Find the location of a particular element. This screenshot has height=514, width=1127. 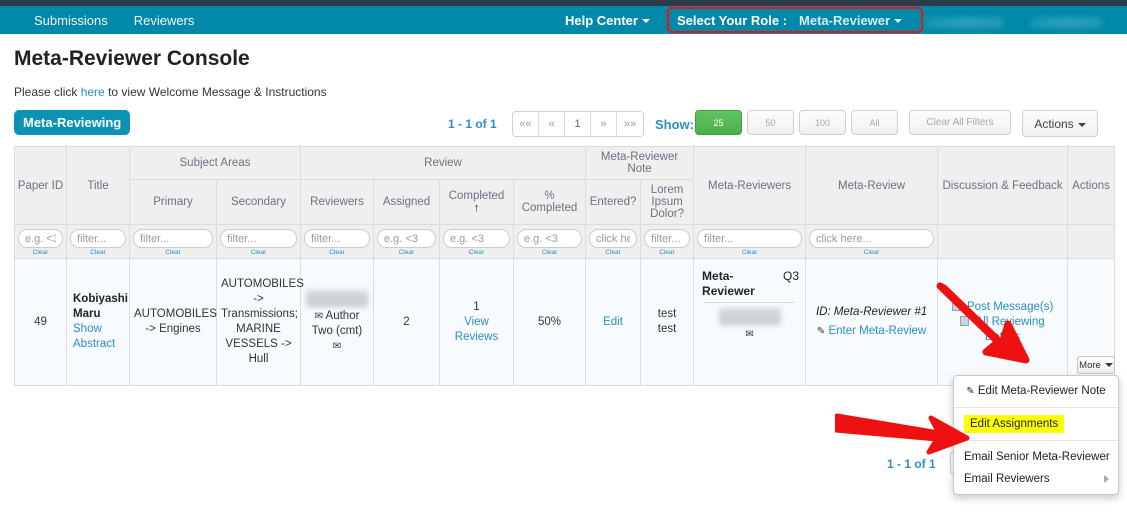

meta-reviewer-role-label: Meta-Reviewer is located at coordinates (728, 283).